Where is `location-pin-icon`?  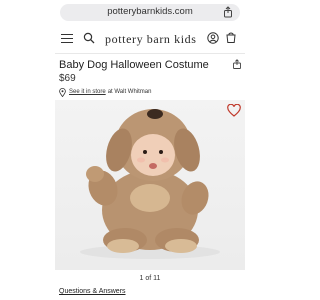
location-pin-icon is located at coordinates (62, 92).